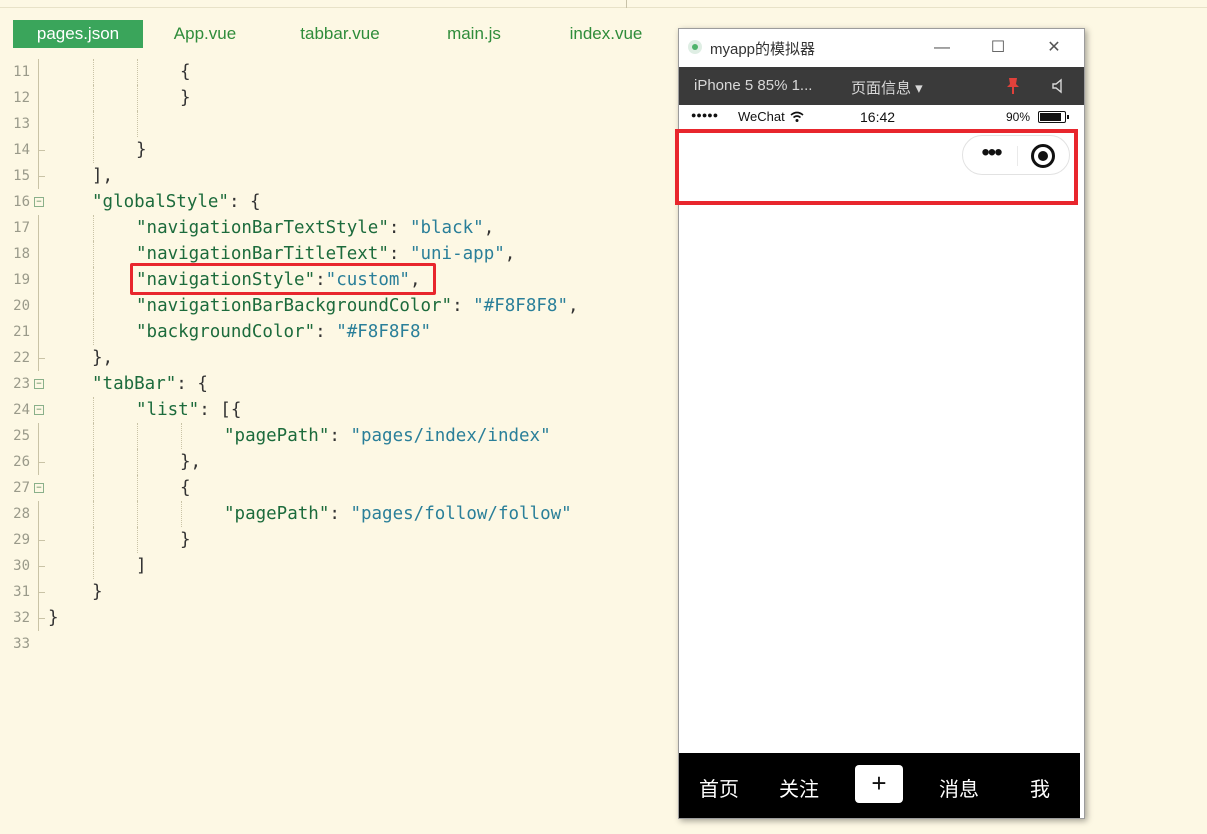 This screenshot has height=834, width=1207. What do you see at coordinates (134, 384) in the screenshot?
I see `json-key: "tabBar"` at bounding box center [134, 384].